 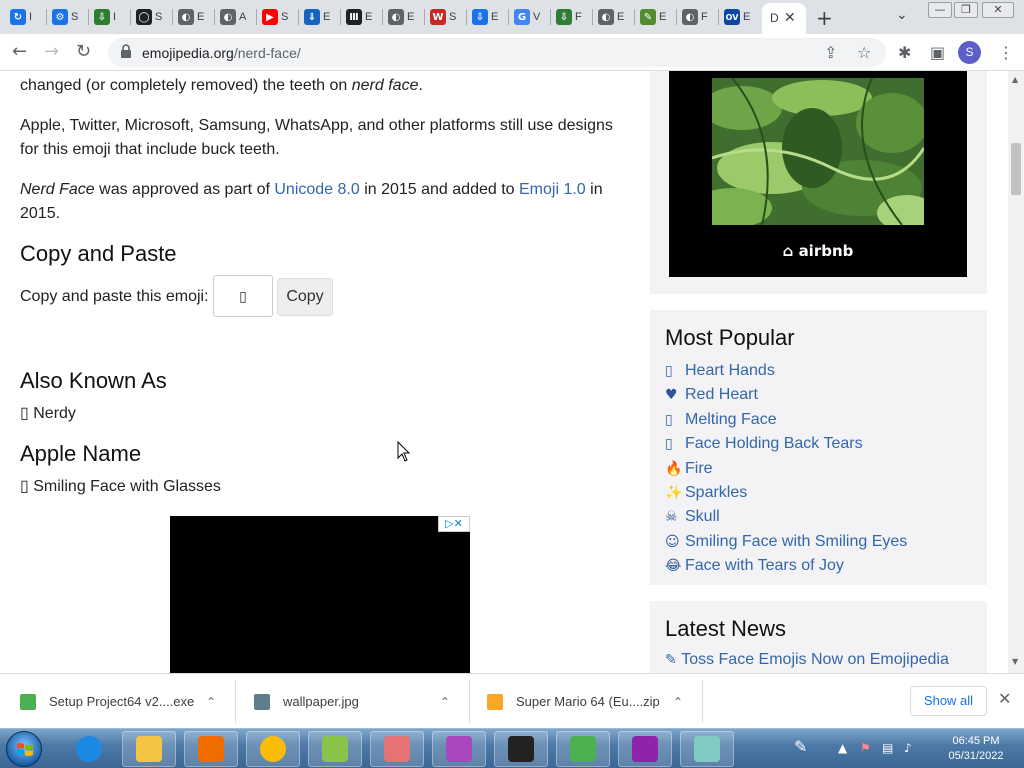 What do you see at coordinates (695, 17) in the screenshot?
I see `tab-16: ◐ F` at bounding box center [695, 17].